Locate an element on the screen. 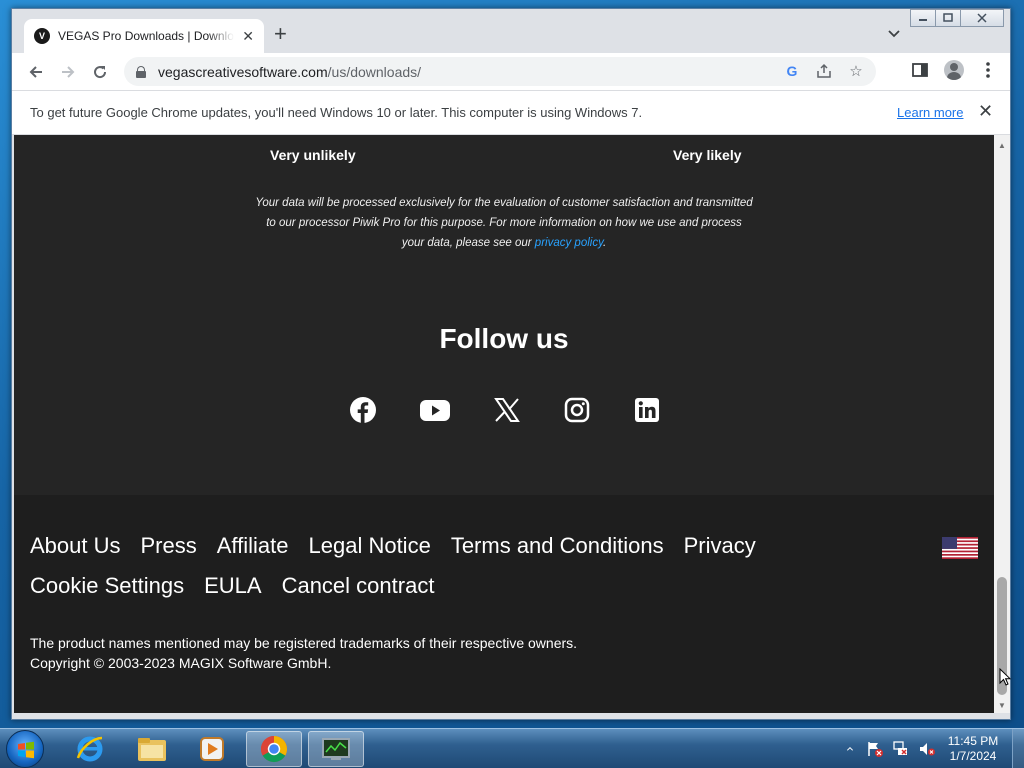 The width and height of the screenshot is (1024, 768). taskbar-explorer is located at coordinates (152, 749).